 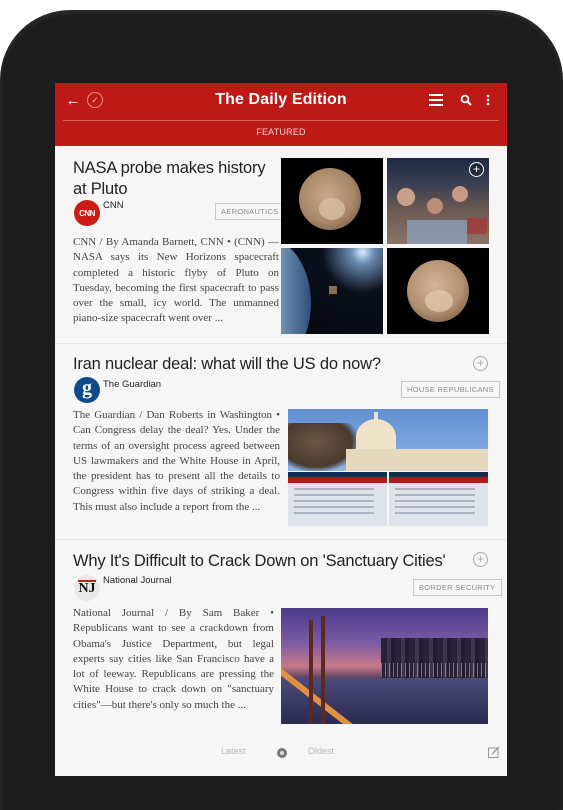 What do you see at coordinates (457, 587) in the screenshot?
I see `topic-tag: BORDER SECURITY` at bounding box center [457, 587].